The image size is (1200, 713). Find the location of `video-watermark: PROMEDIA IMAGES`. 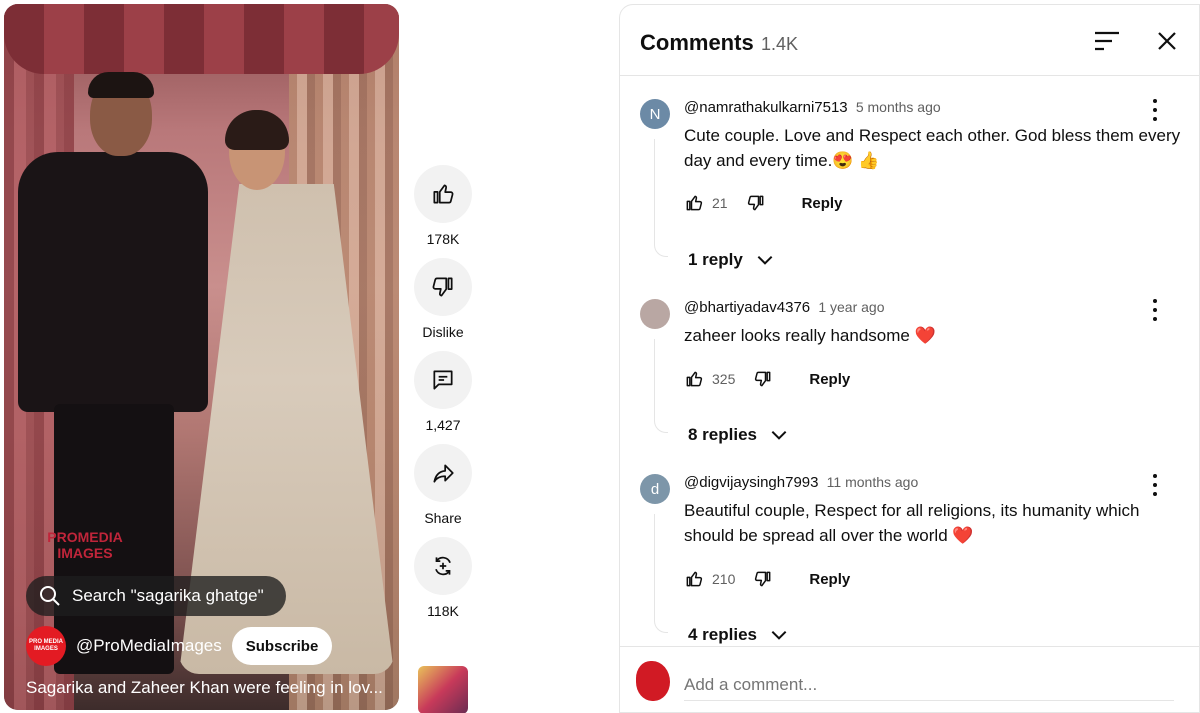

video-watermark: PROMEDIA IMAGES is located at coordinates (85, 545).